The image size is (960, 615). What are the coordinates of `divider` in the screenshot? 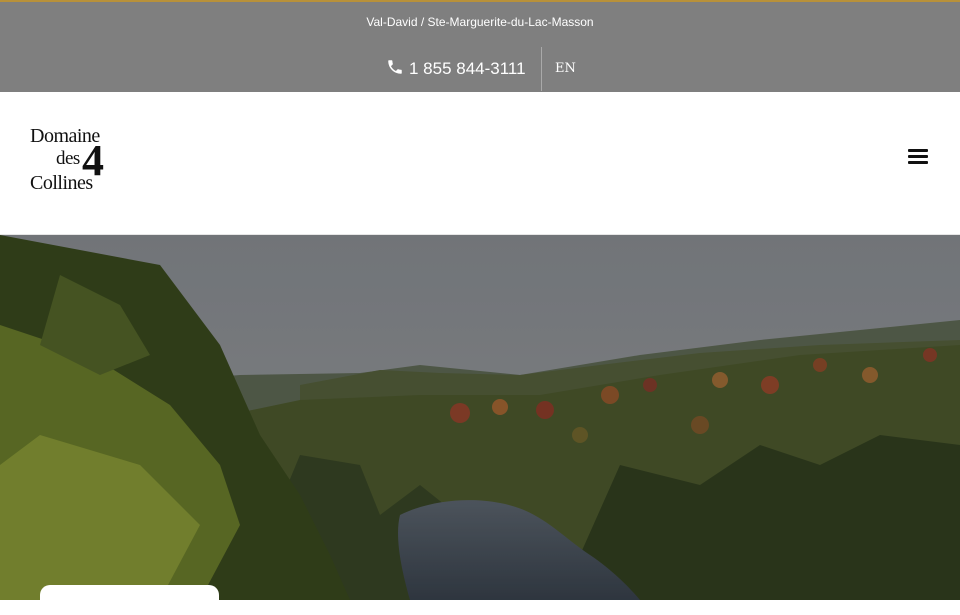 It's located at (541, 69).